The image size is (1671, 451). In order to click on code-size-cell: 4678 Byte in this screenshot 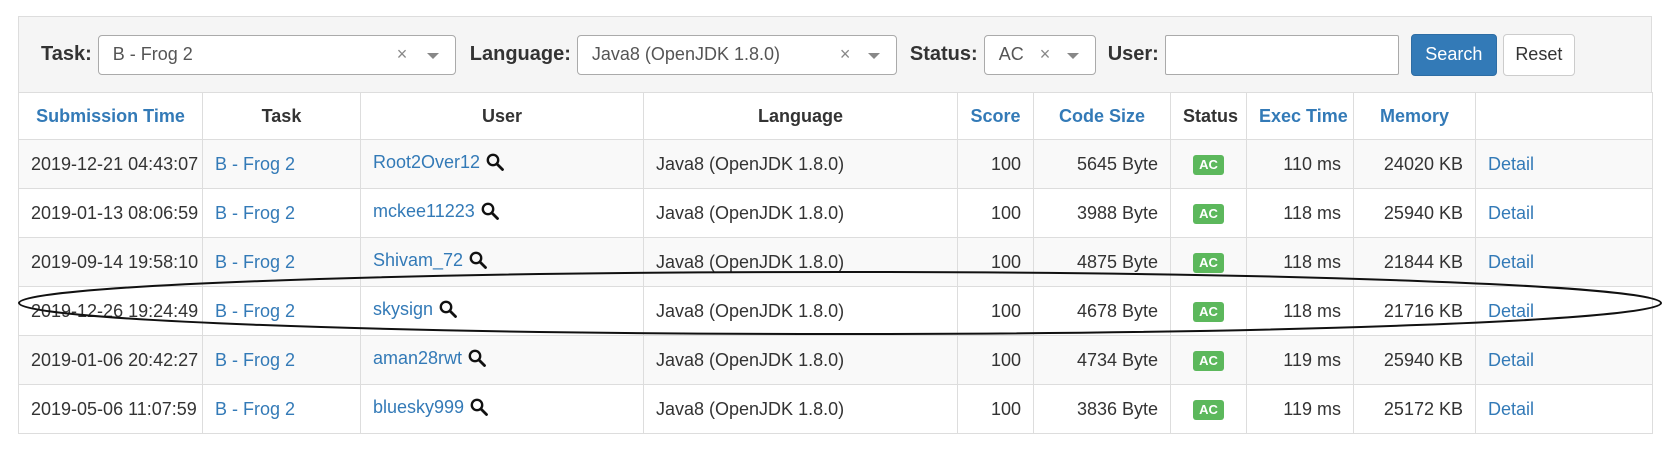, I will do `click(1102, 311)`.